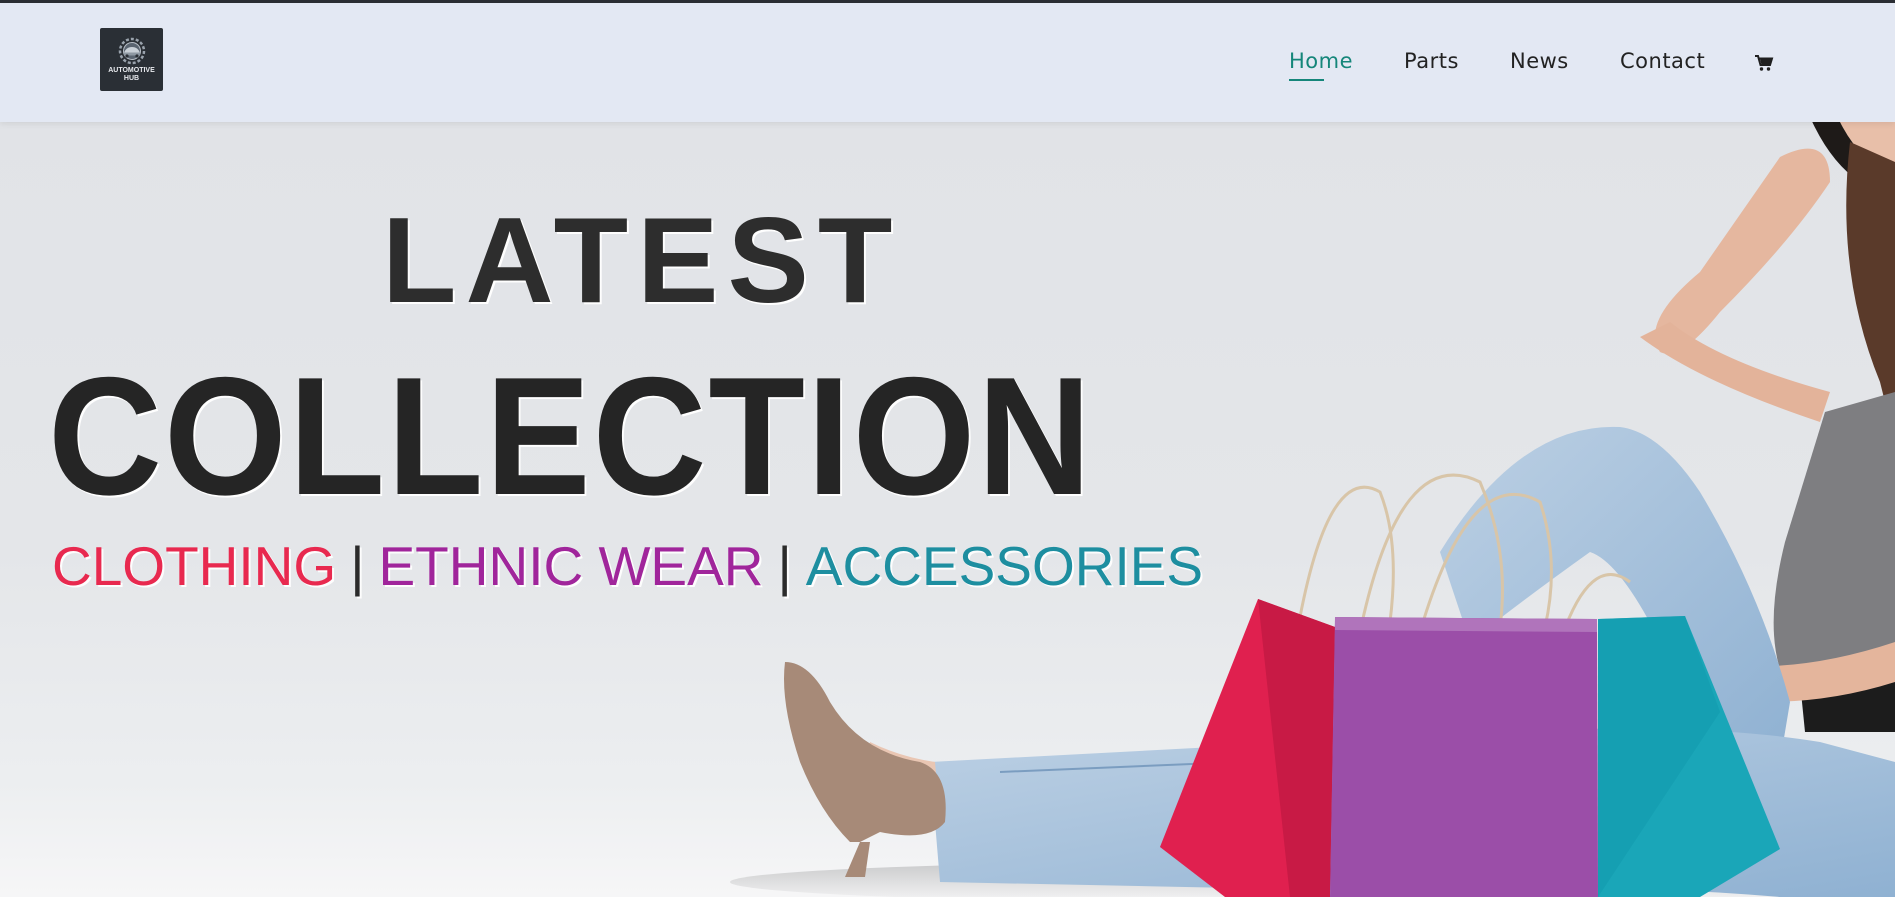  Describe the element at coordinates (131, 78) in the screenshot. I see `logo-text-bottom: HUB` at that location.